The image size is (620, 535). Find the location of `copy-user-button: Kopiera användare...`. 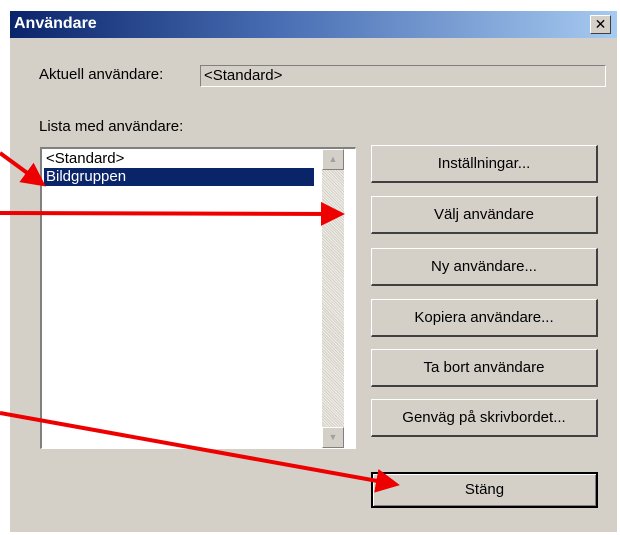

copy-user-button: Kopiera användare... is located at coordinates (484, 318).